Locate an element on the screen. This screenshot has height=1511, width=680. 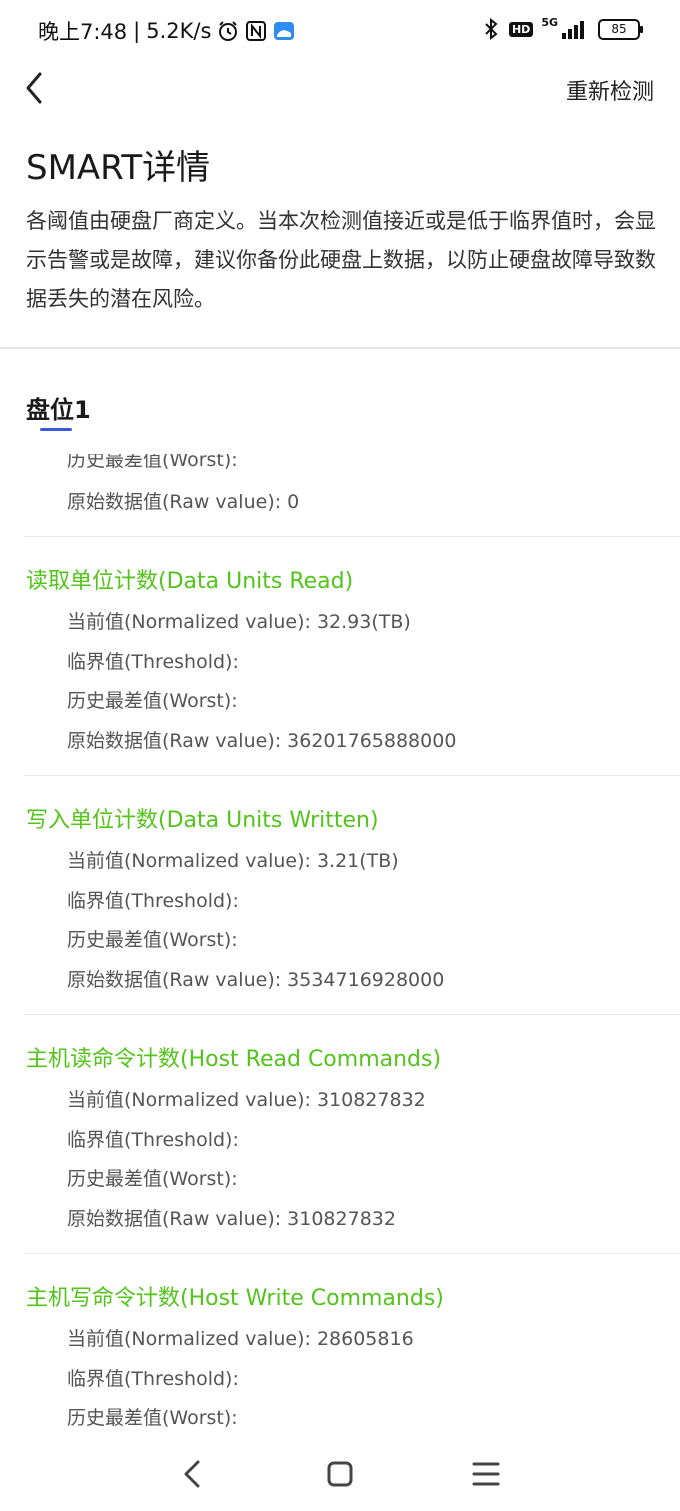
partial-raw-row: 原始数据值(Raw value): 0 is located at coordinates (183, 502).